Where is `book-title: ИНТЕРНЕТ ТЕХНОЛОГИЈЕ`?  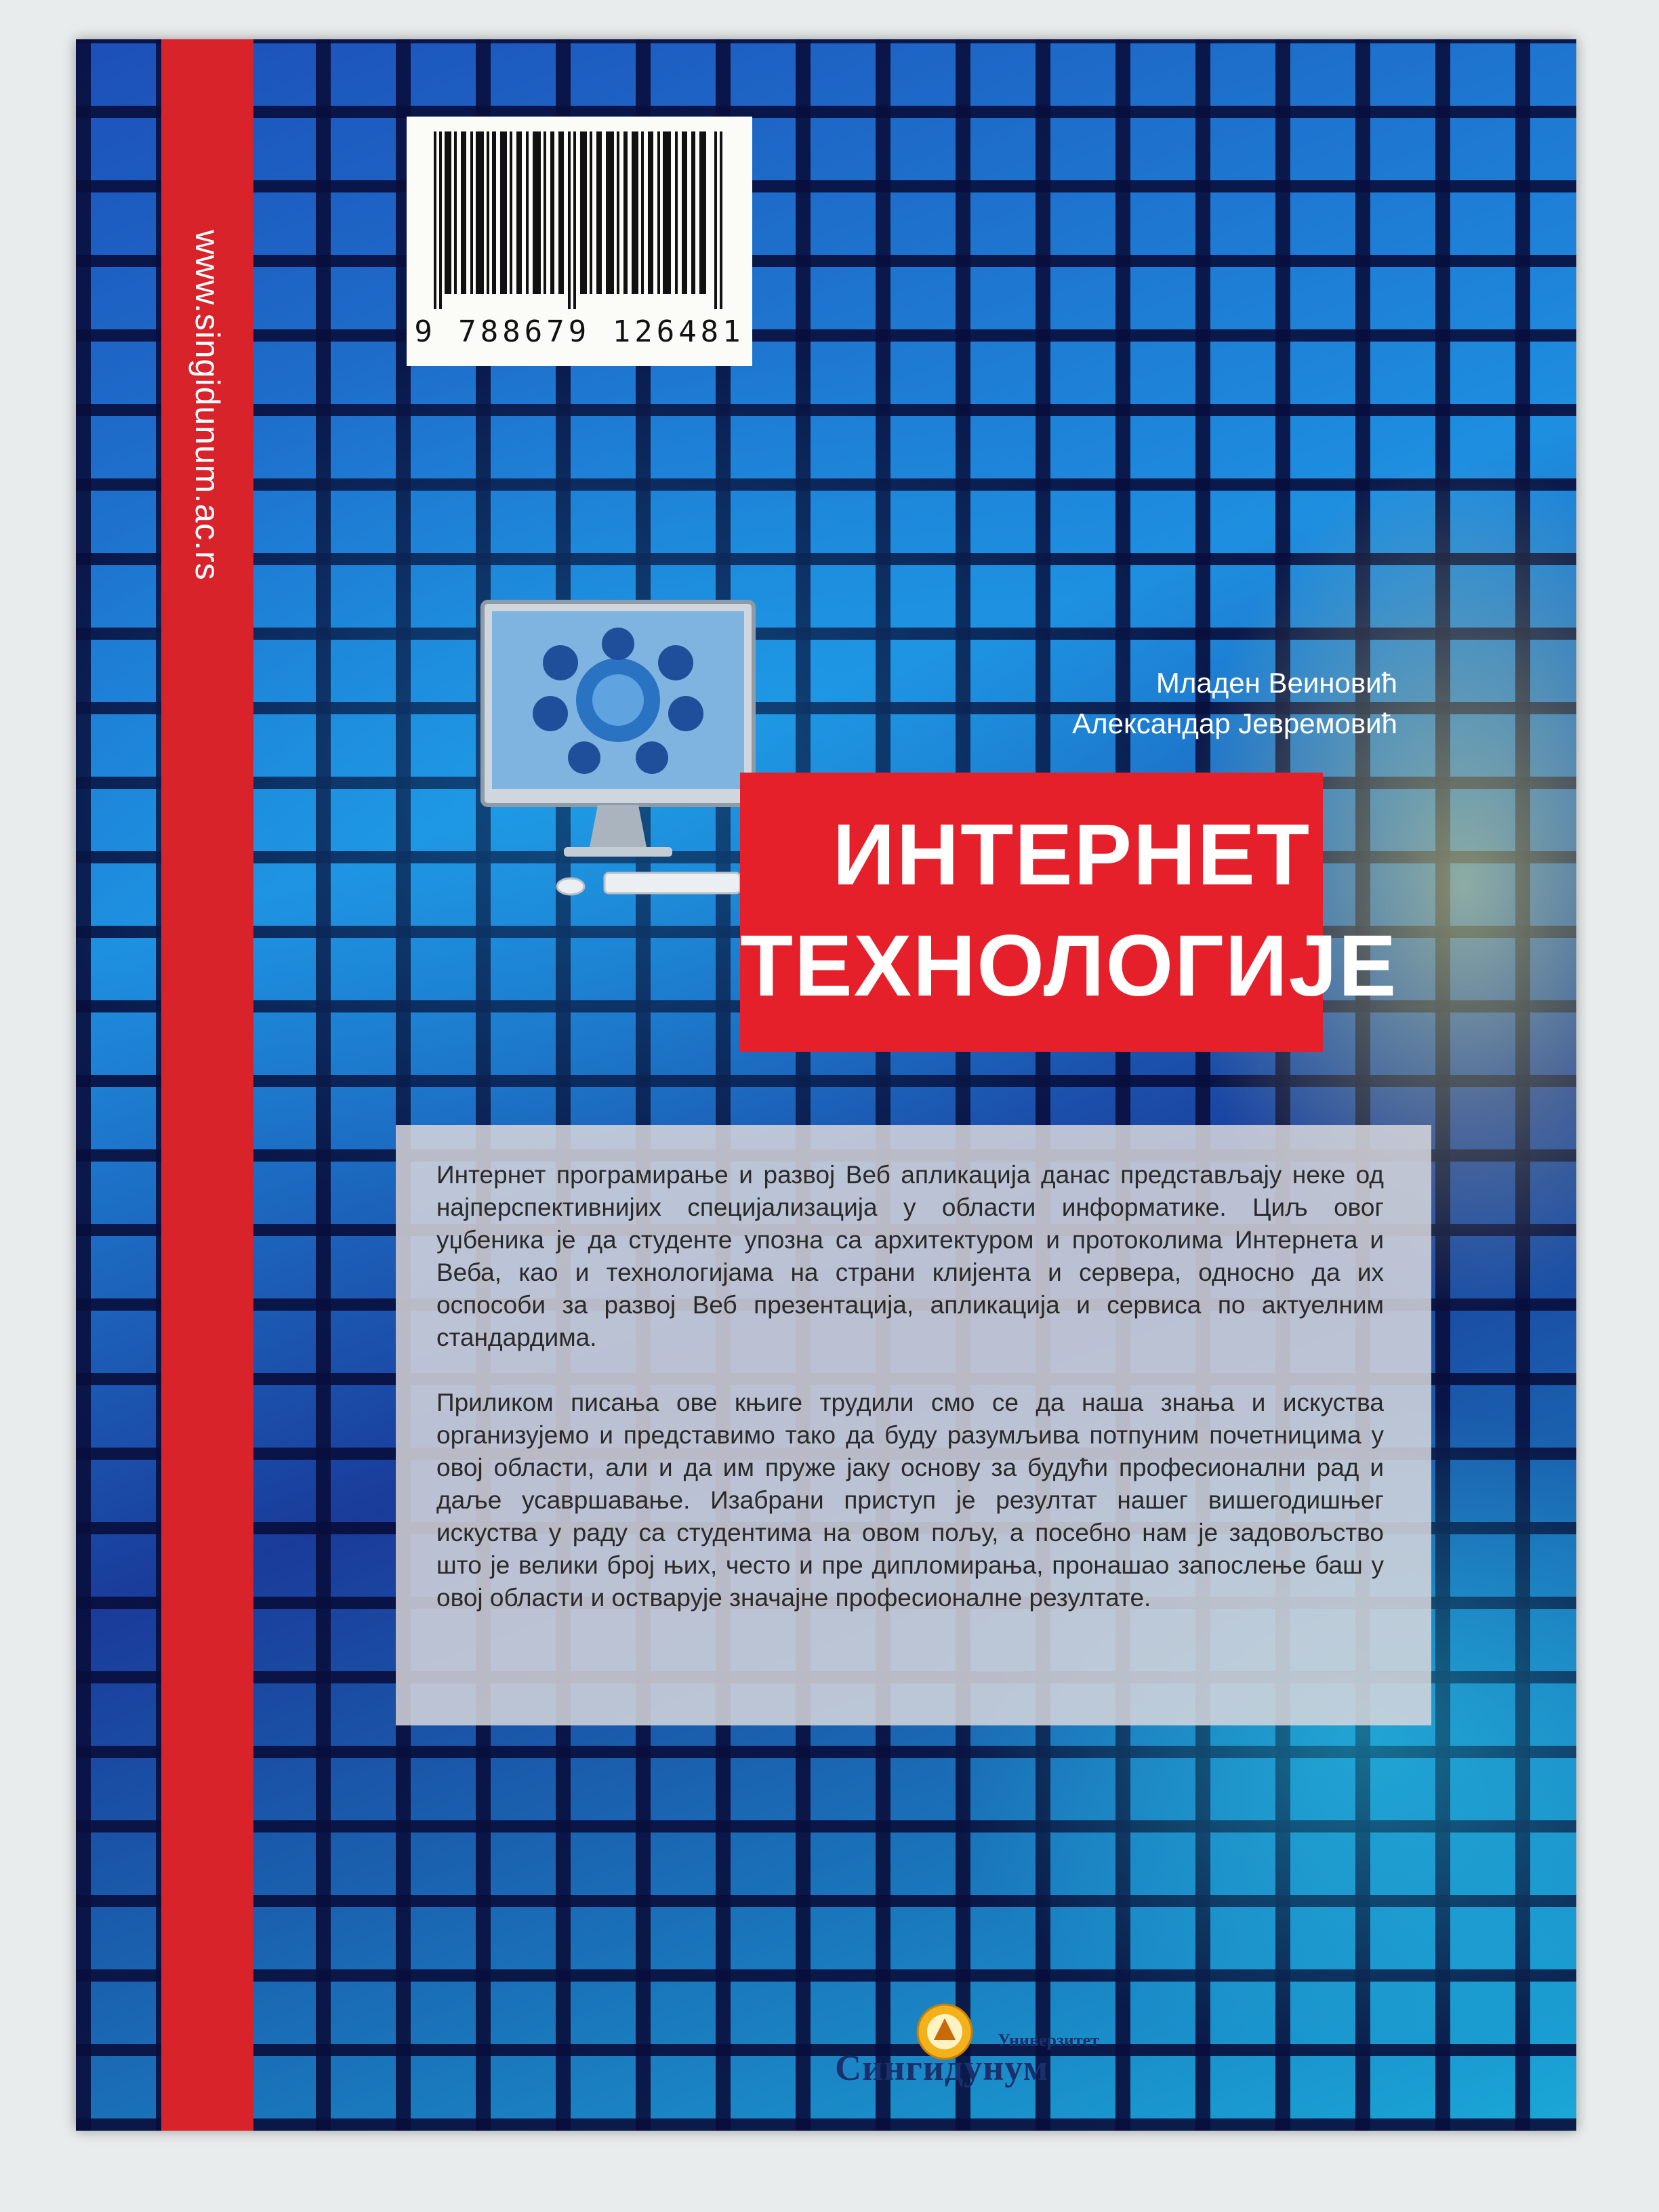 book-title: ИНТЕРНЕТ ТЕХНОЛОГИЈЕ is located at coordinates (1069, 911).